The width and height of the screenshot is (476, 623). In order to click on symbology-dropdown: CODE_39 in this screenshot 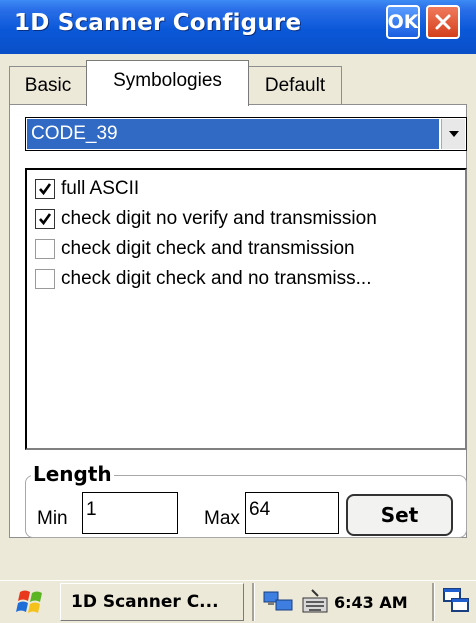, I will do `click(246, 134)`.